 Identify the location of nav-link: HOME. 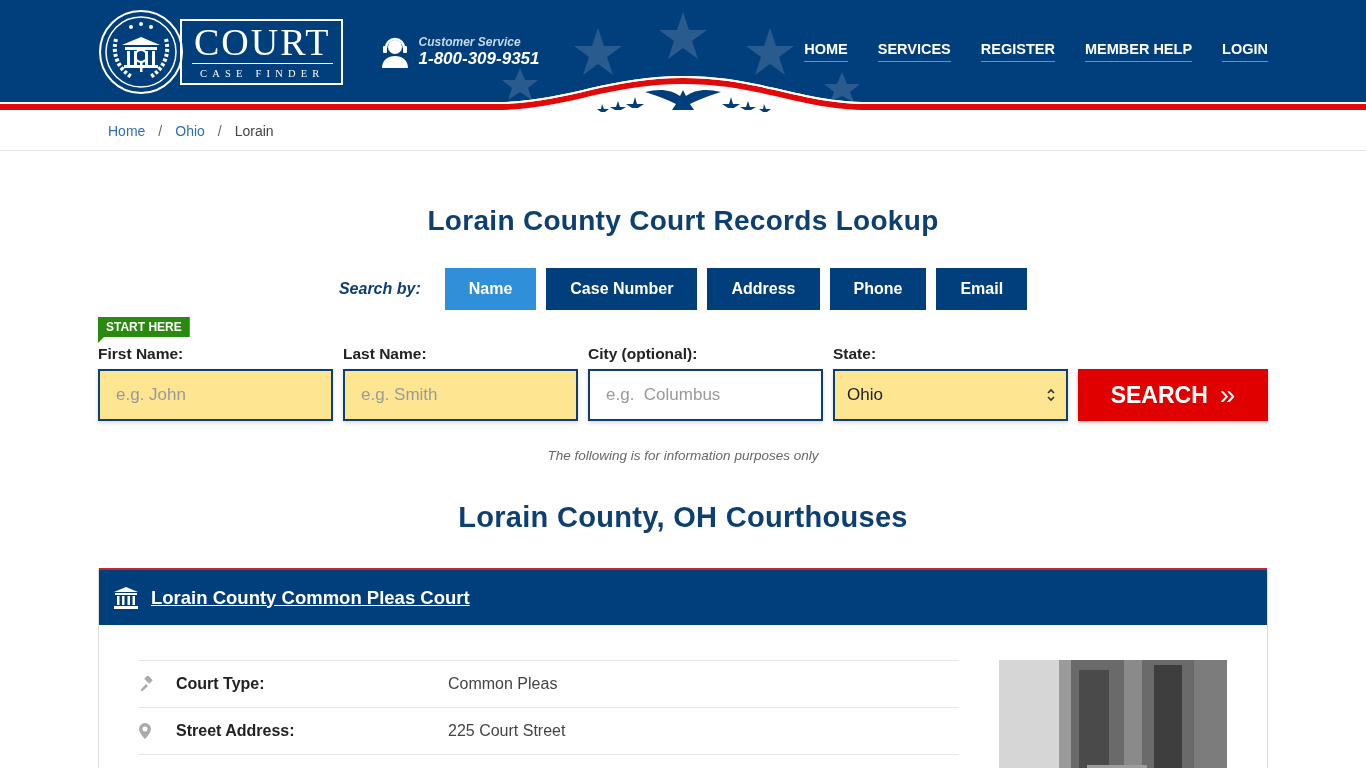
(826, 51).